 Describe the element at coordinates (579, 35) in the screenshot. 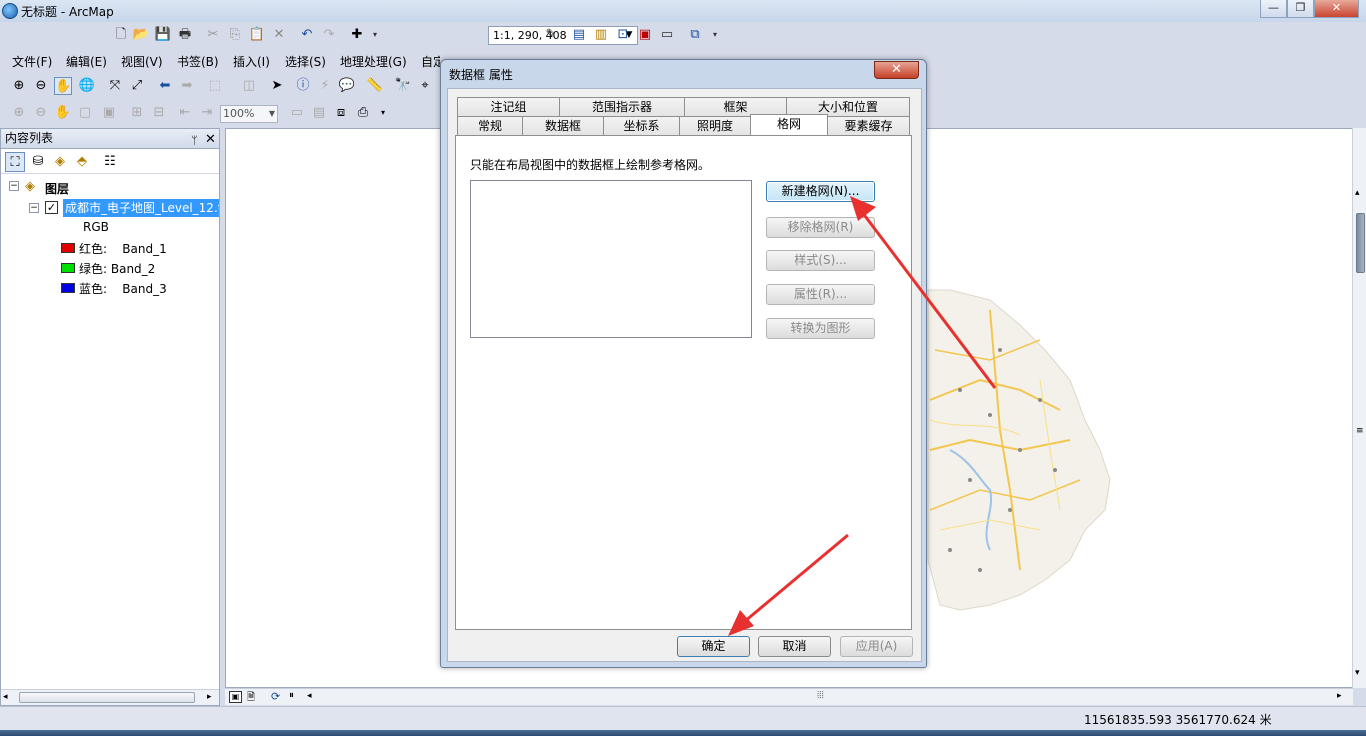

I see `table-of-contents-icon: ▤` at that location.